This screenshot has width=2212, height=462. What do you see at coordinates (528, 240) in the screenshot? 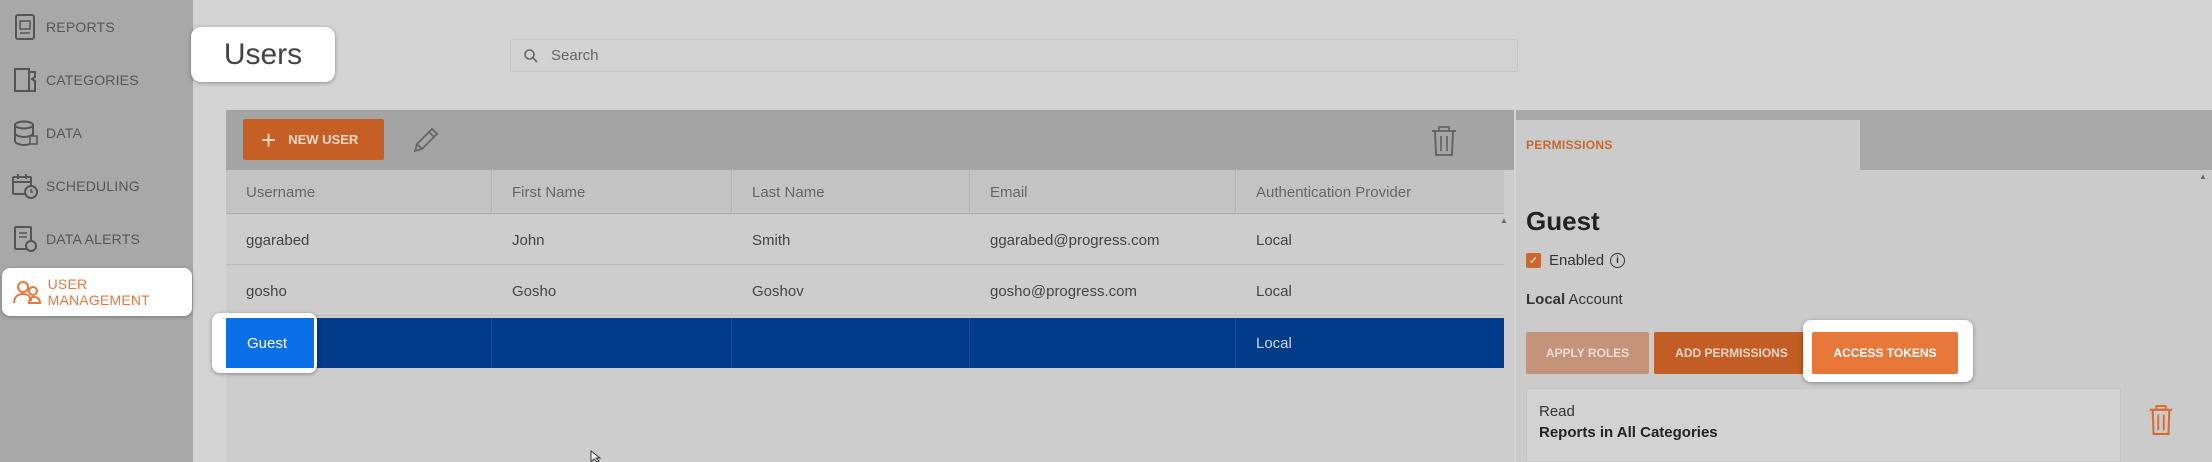
I see `cell-first-name: John` at bounding box center [528, 240].